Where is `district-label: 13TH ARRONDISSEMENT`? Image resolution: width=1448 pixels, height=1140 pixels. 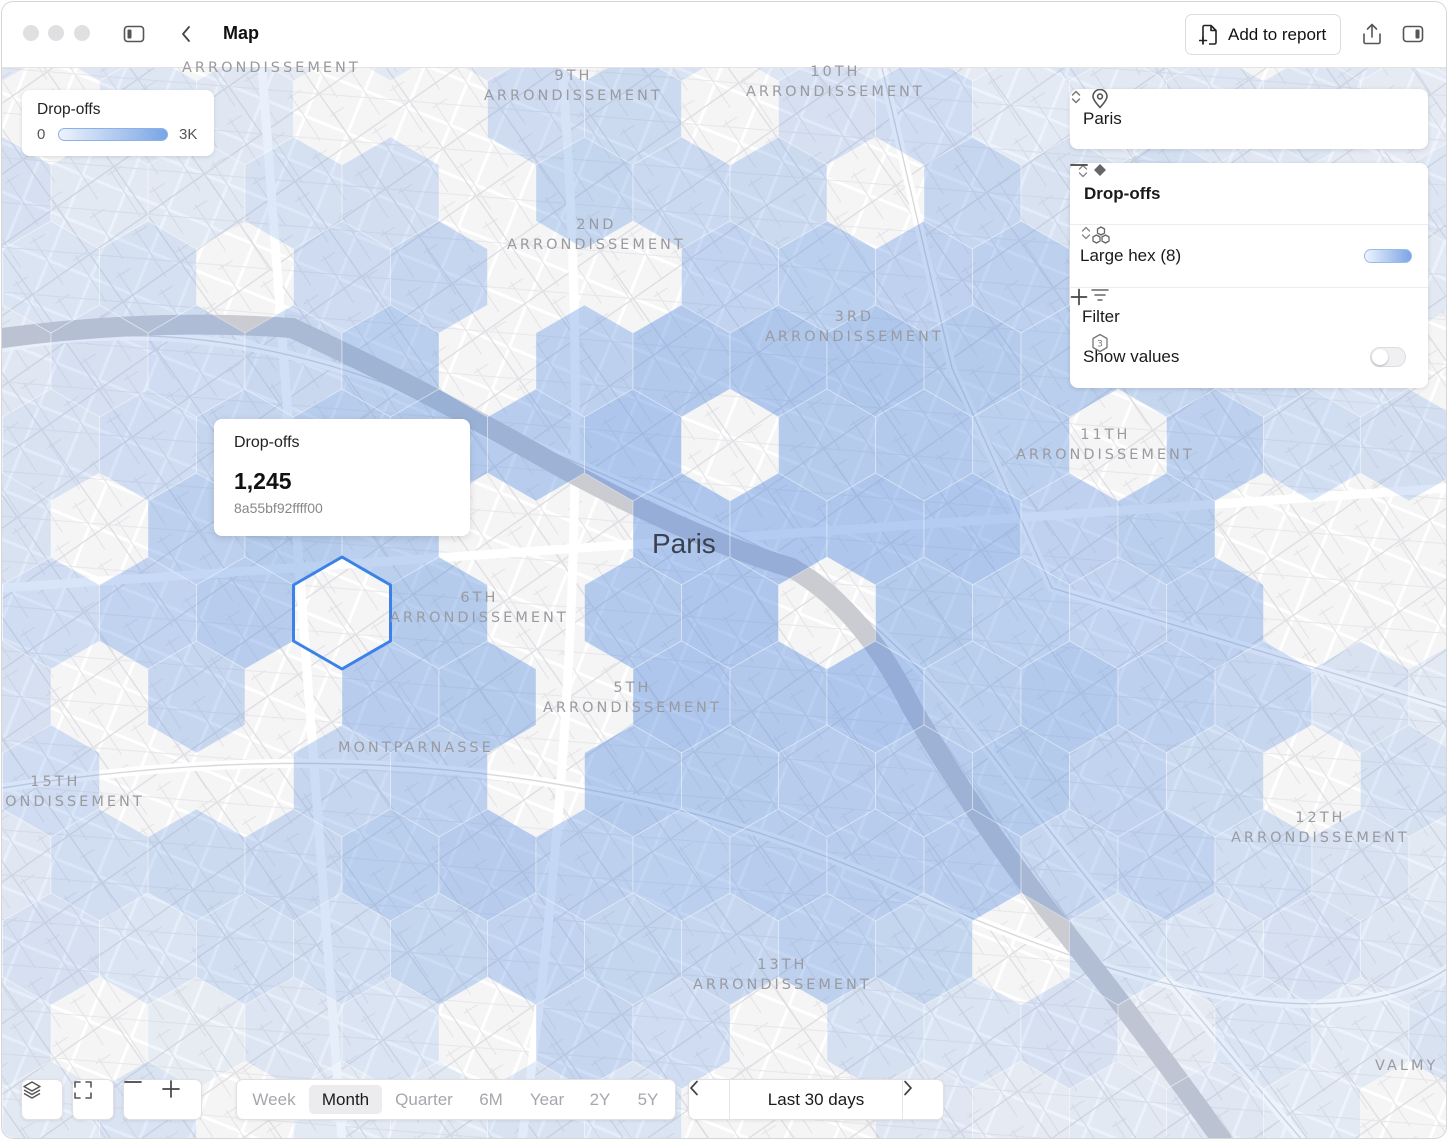 district-label: 13TH ARRONDISSEMENT is located at coordinates (782, 975).